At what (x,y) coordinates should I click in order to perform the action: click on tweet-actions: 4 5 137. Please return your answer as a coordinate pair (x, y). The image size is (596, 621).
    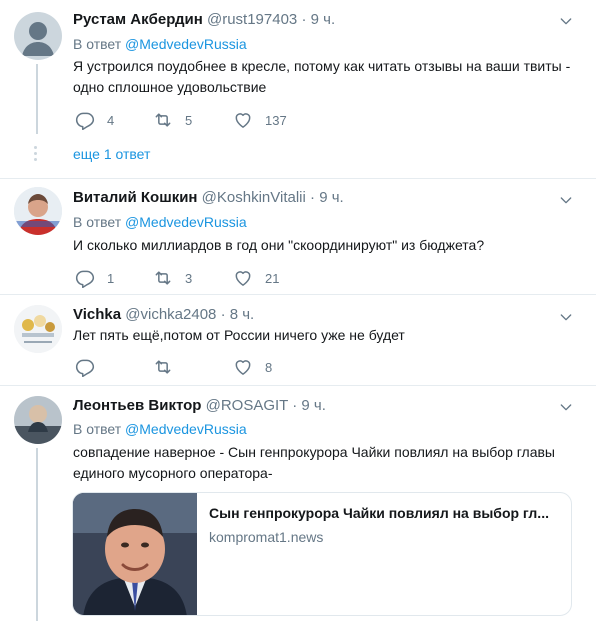
    Looking at the image, I should click on (223, 120).